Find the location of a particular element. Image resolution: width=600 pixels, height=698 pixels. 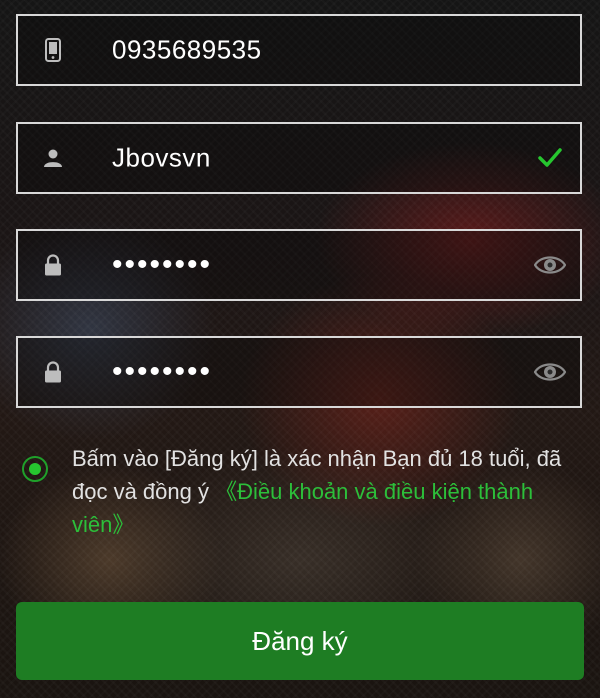

password-value: •••••••• is located at coordinates (162, 264).